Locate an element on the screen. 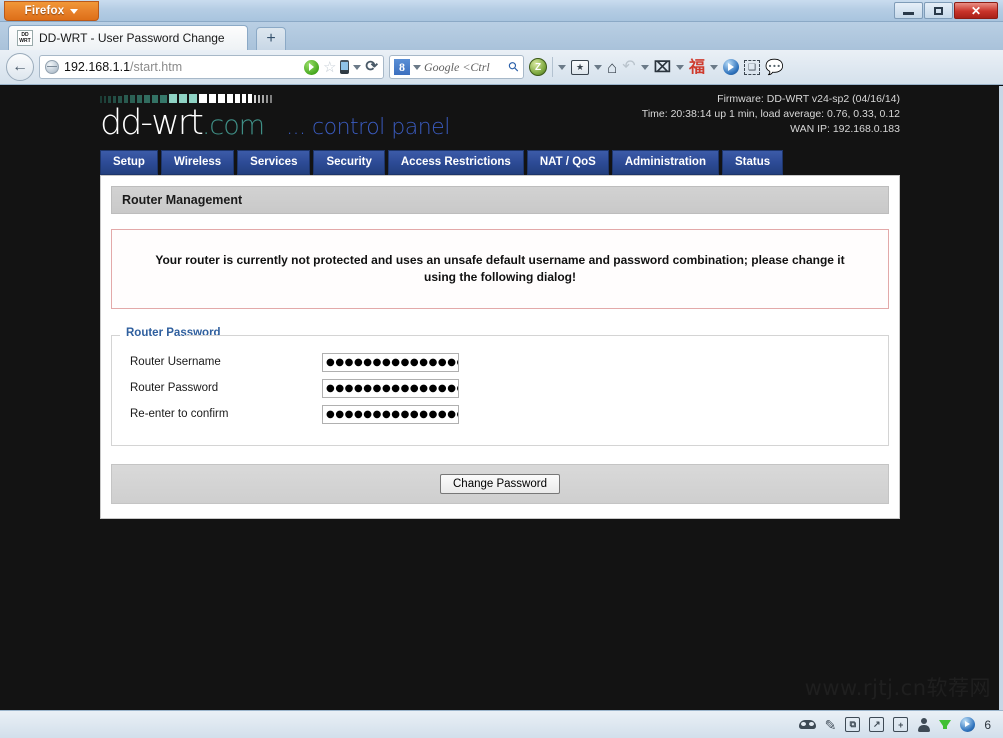  url-host: 192.168.1.1 is located at coordinates (97, 67).